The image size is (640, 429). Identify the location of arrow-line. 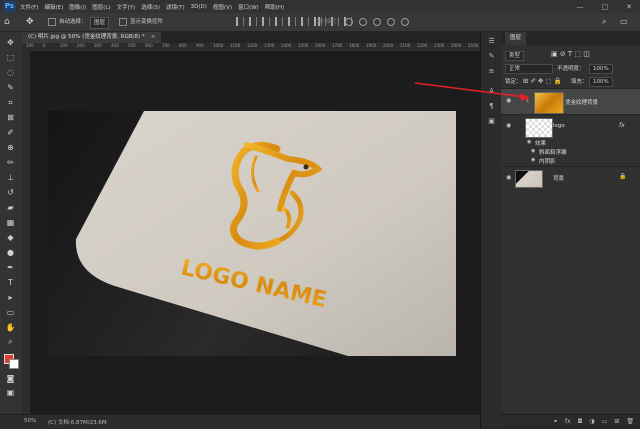
(470, 90).